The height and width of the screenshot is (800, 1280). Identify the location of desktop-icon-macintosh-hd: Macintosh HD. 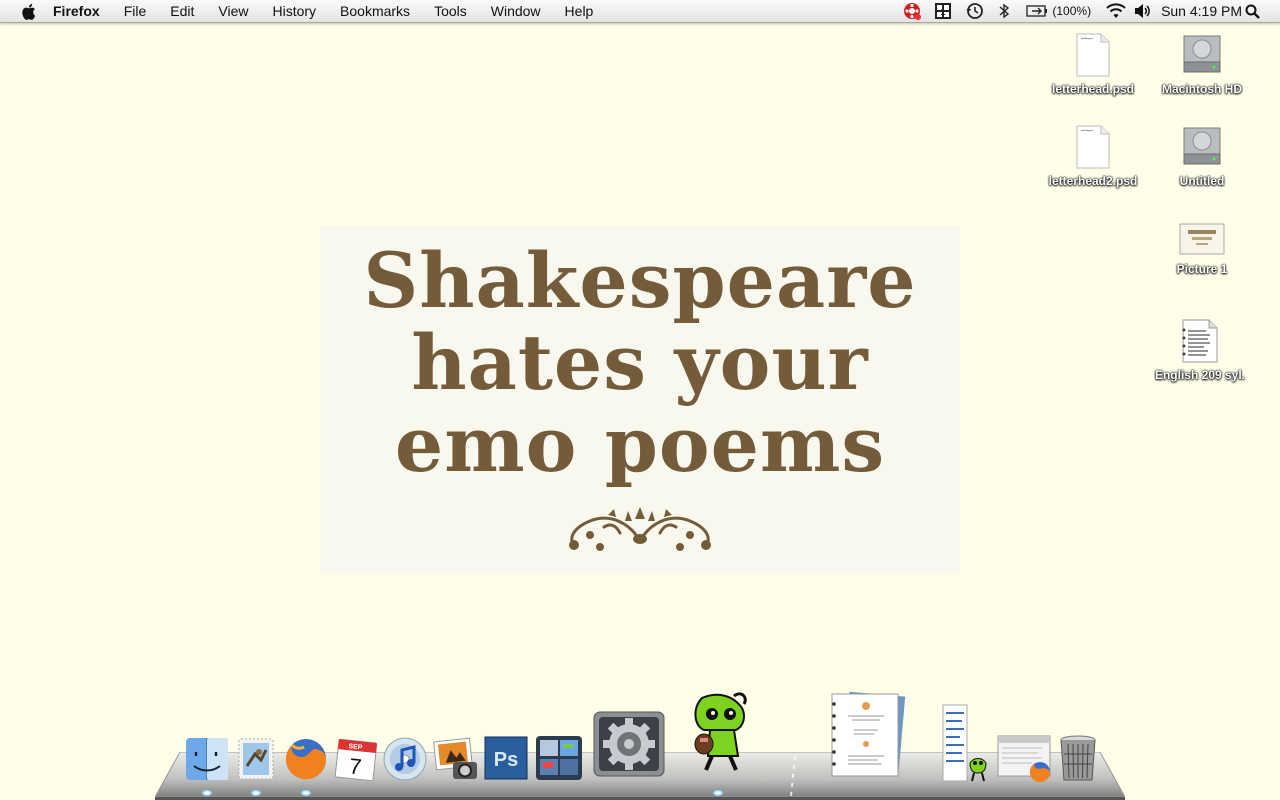
(1202, 64).